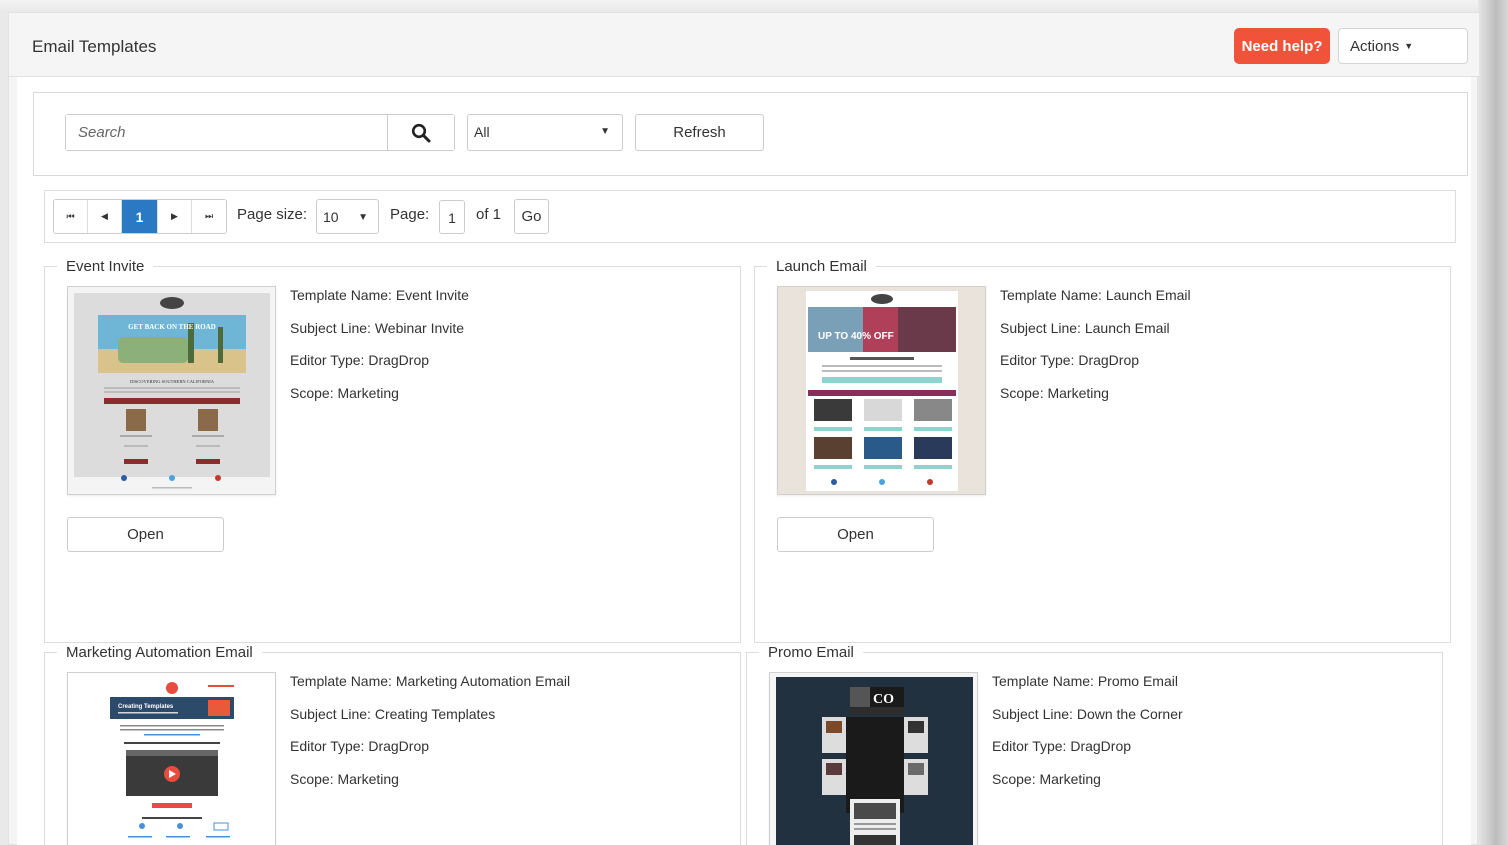  I want to click on card-title: Launch Email, so click(821, 266).